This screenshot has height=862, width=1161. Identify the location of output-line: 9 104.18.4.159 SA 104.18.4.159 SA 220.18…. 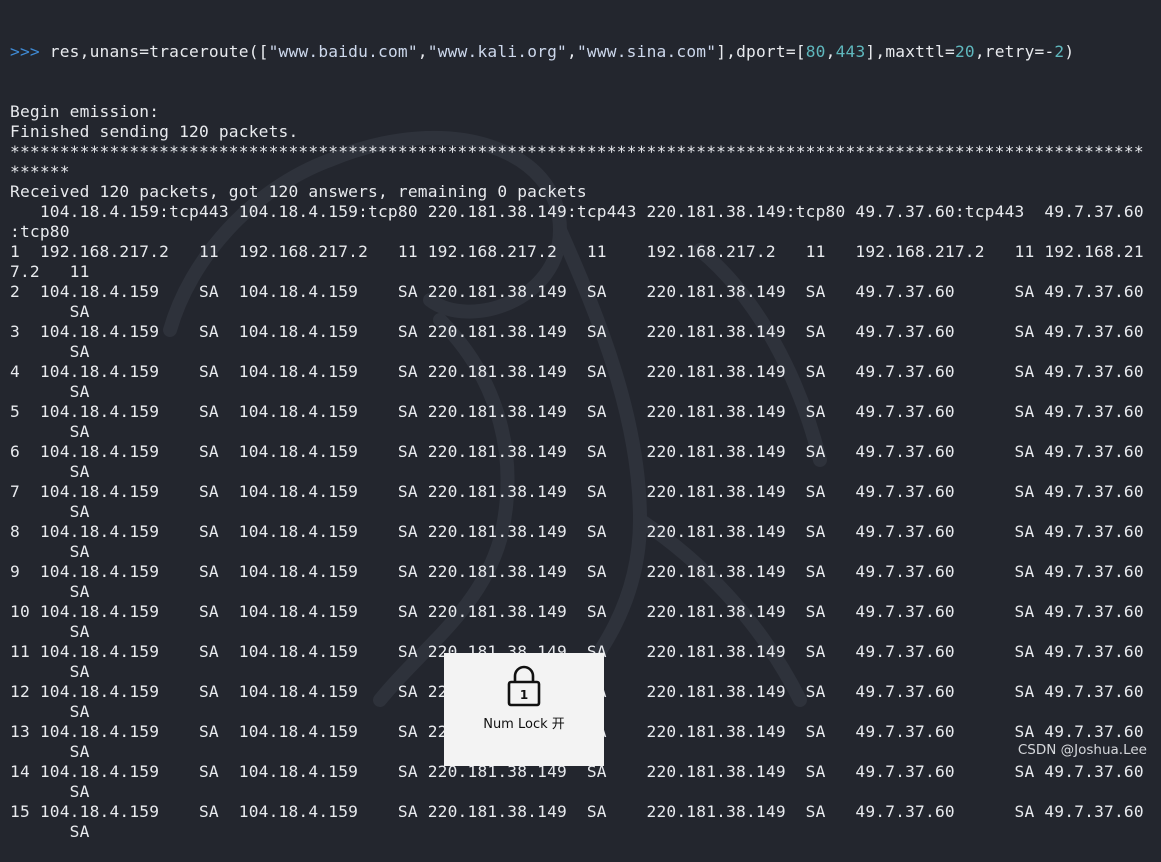
(577, 571).